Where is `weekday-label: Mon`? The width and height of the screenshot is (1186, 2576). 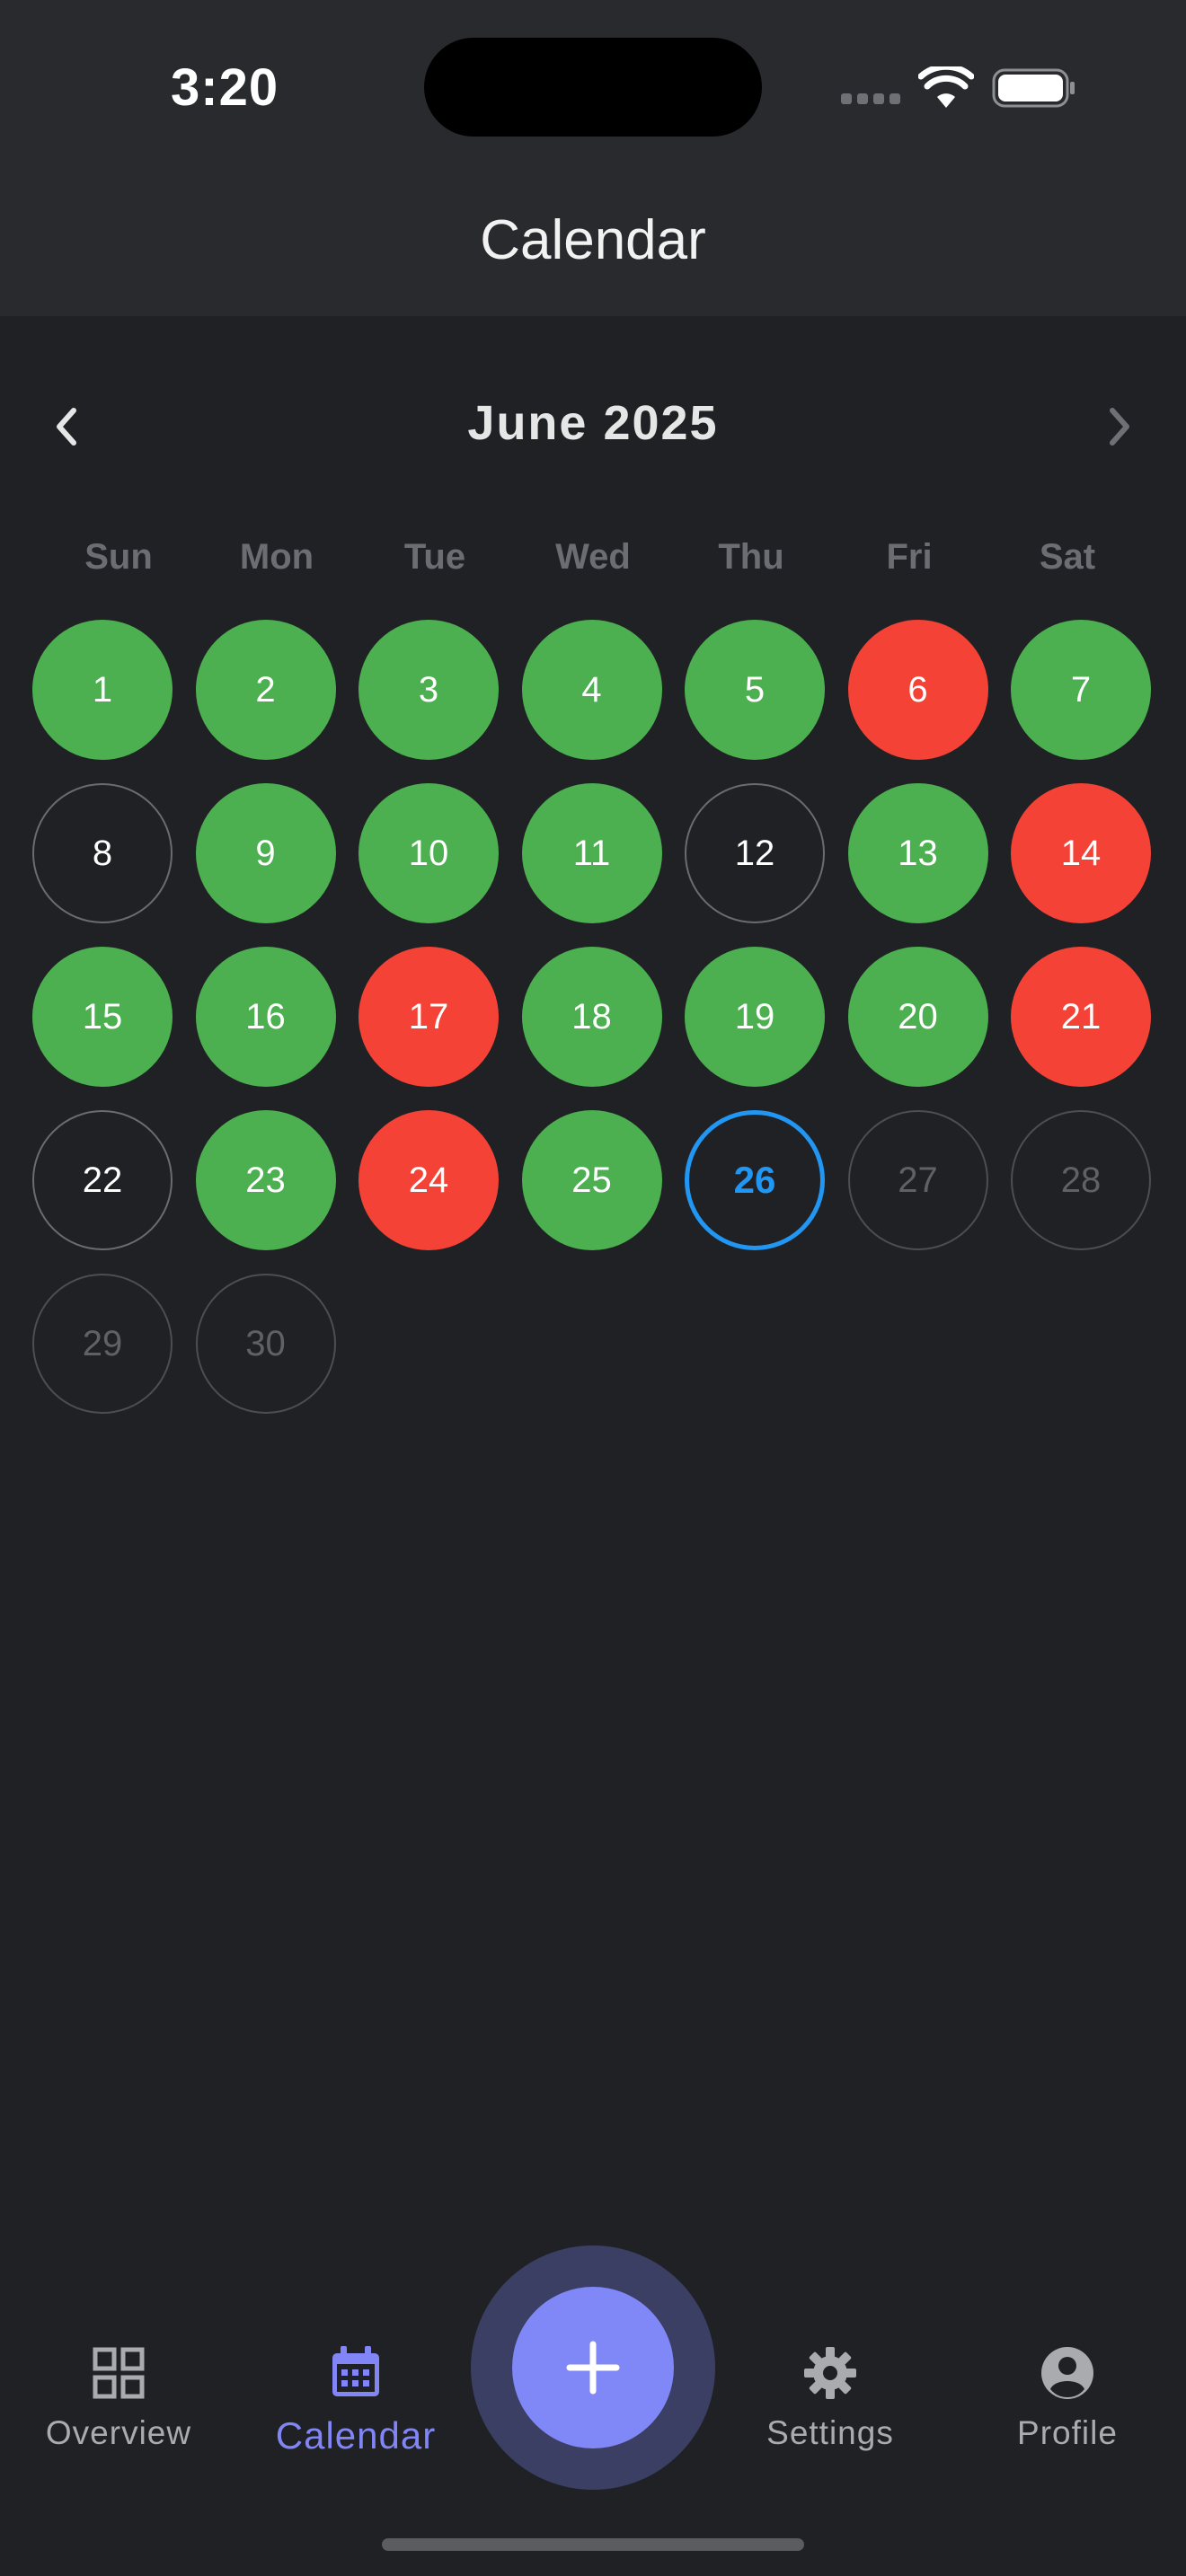 weekday-label: Mon is located at coordinates (276, 557).